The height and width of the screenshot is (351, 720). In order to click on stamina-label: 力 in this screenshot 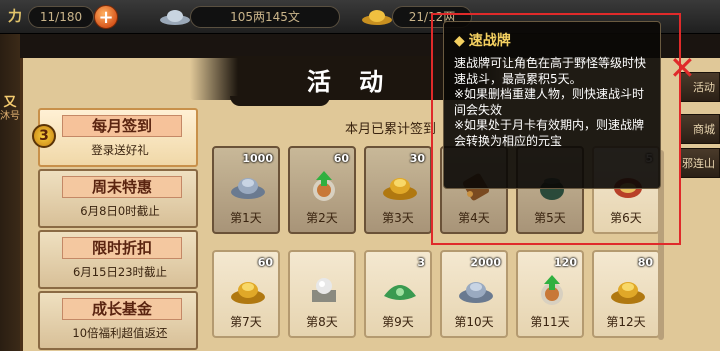, I will do `click(15, 17)`.